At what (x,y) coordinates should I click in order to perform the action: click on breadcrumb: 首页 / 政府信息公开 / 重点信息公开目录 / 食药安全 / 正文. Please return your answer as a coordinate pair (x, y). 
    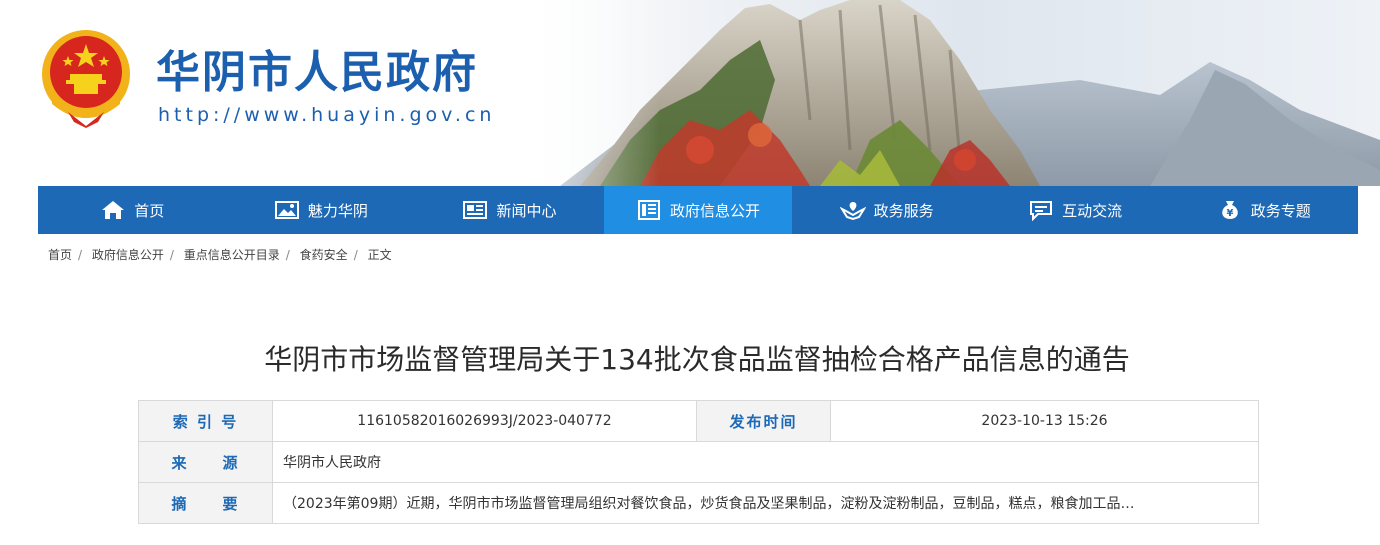
    Looking at the image, I should click on (220, 254).